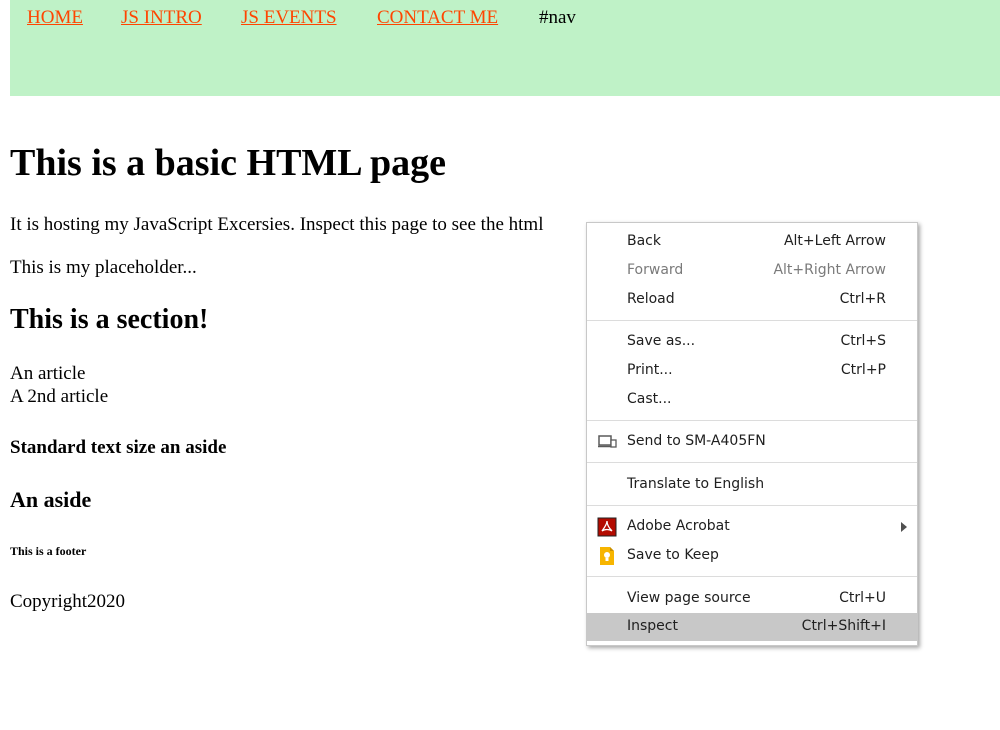 The height and width of the screenshot is (730, 1000). What do you see at coordinates (696, 441) in the screenshot?
I see `menu-item-label: Send to SM-A405FN` at bounding box center [696, 441].